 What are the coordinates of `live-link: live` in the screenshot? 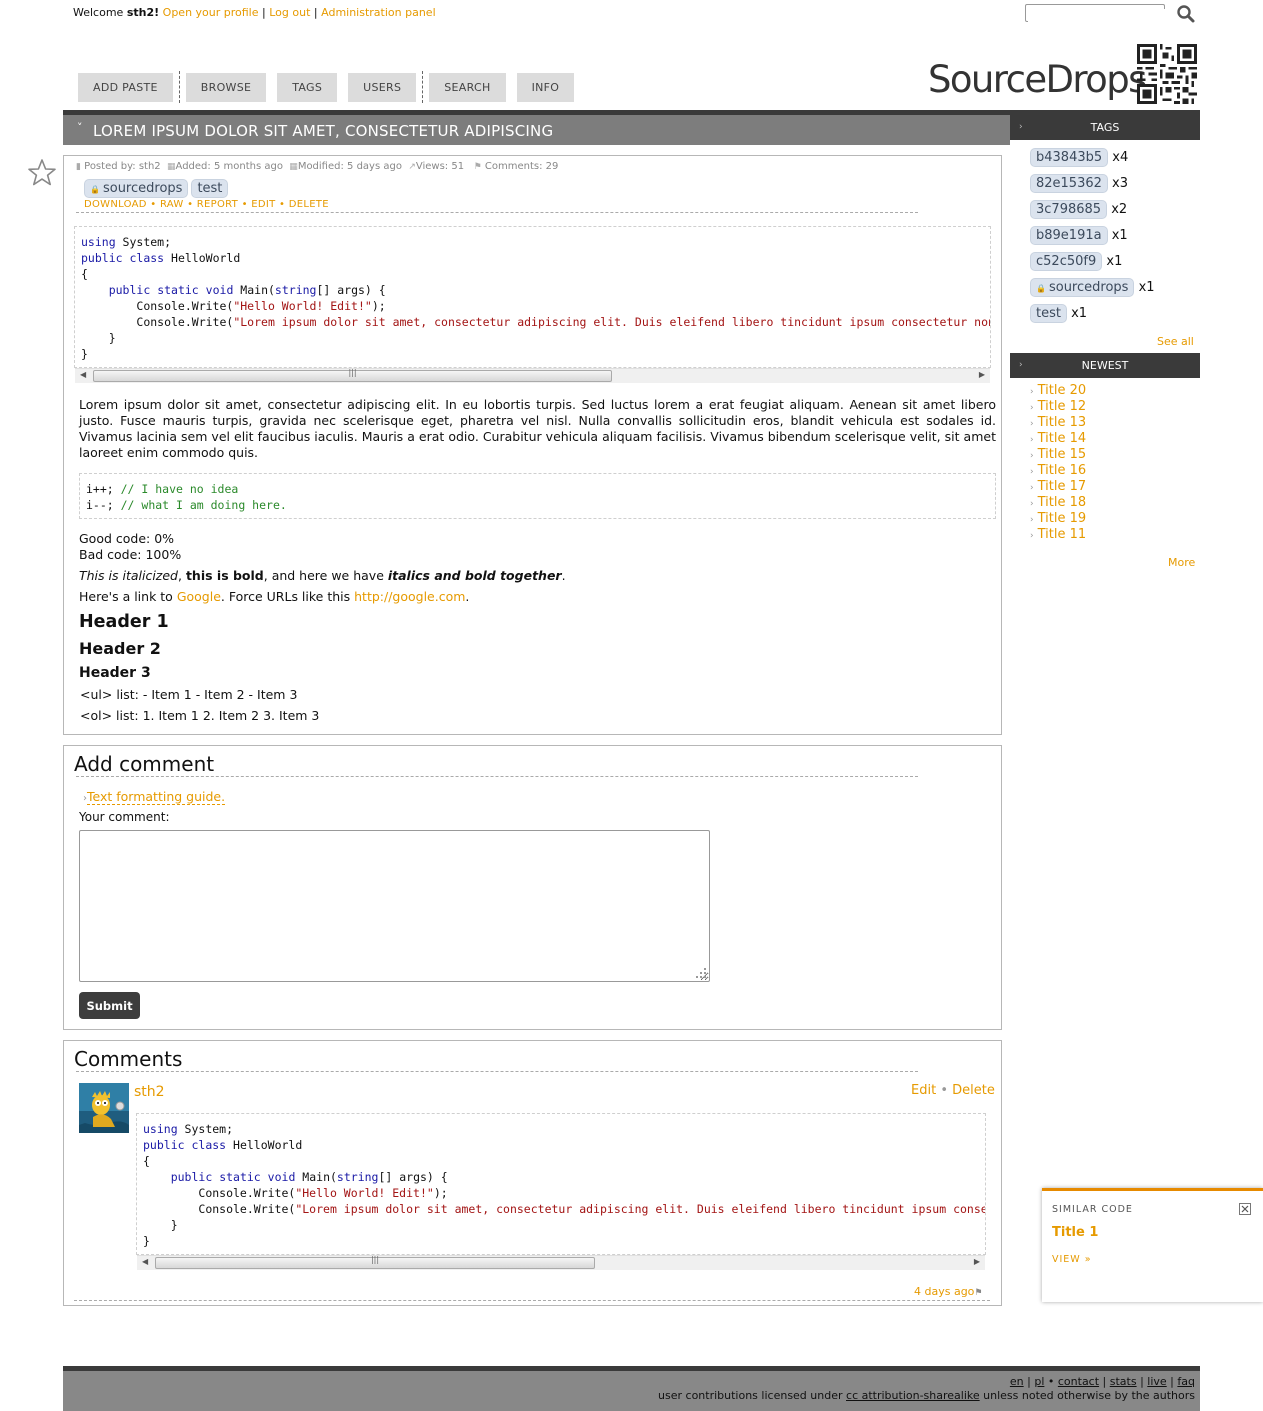 It's located at (1156, 1381).